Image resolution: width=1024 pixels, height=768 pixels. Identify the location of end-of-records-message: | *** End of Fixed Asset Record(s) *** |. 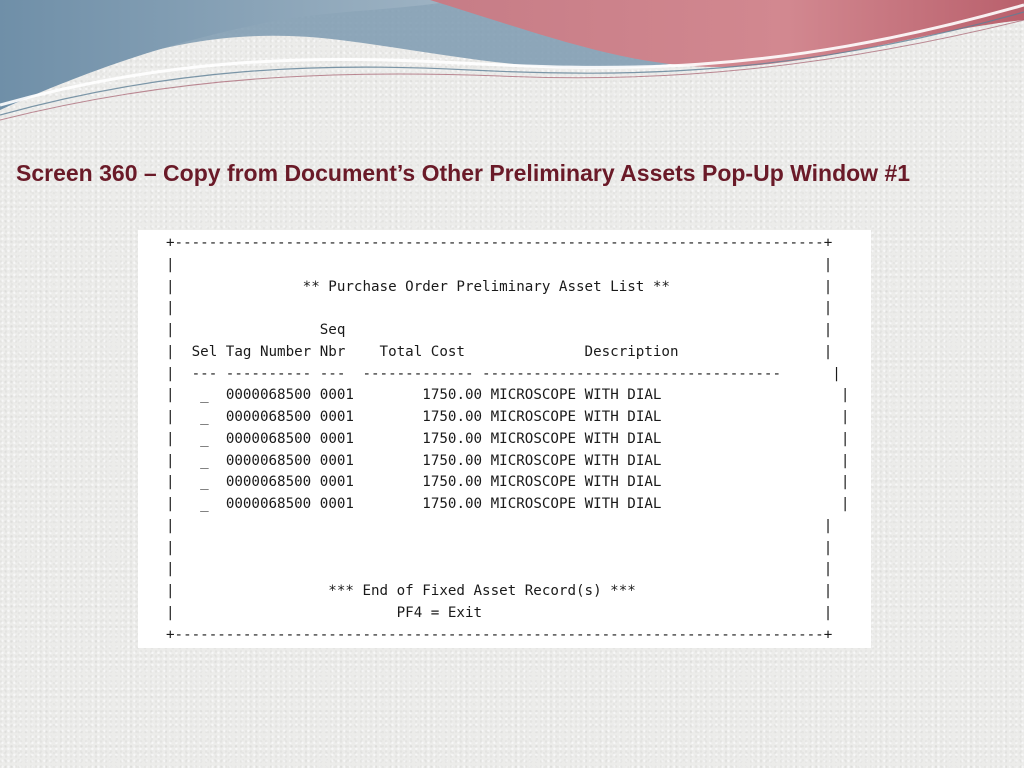
(499, 591).